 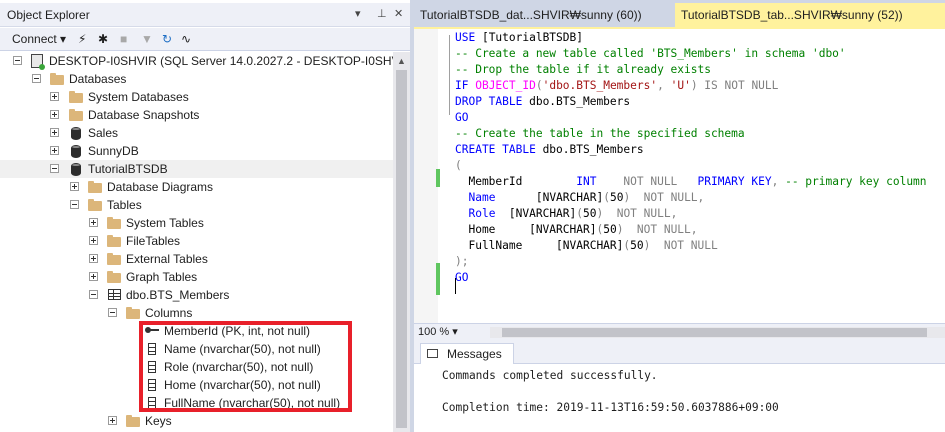 What do you see at coordinates (113, 151) in the screenshot?
I see `tree-node-label: SunnyDB` at bounding box center [113, 151].